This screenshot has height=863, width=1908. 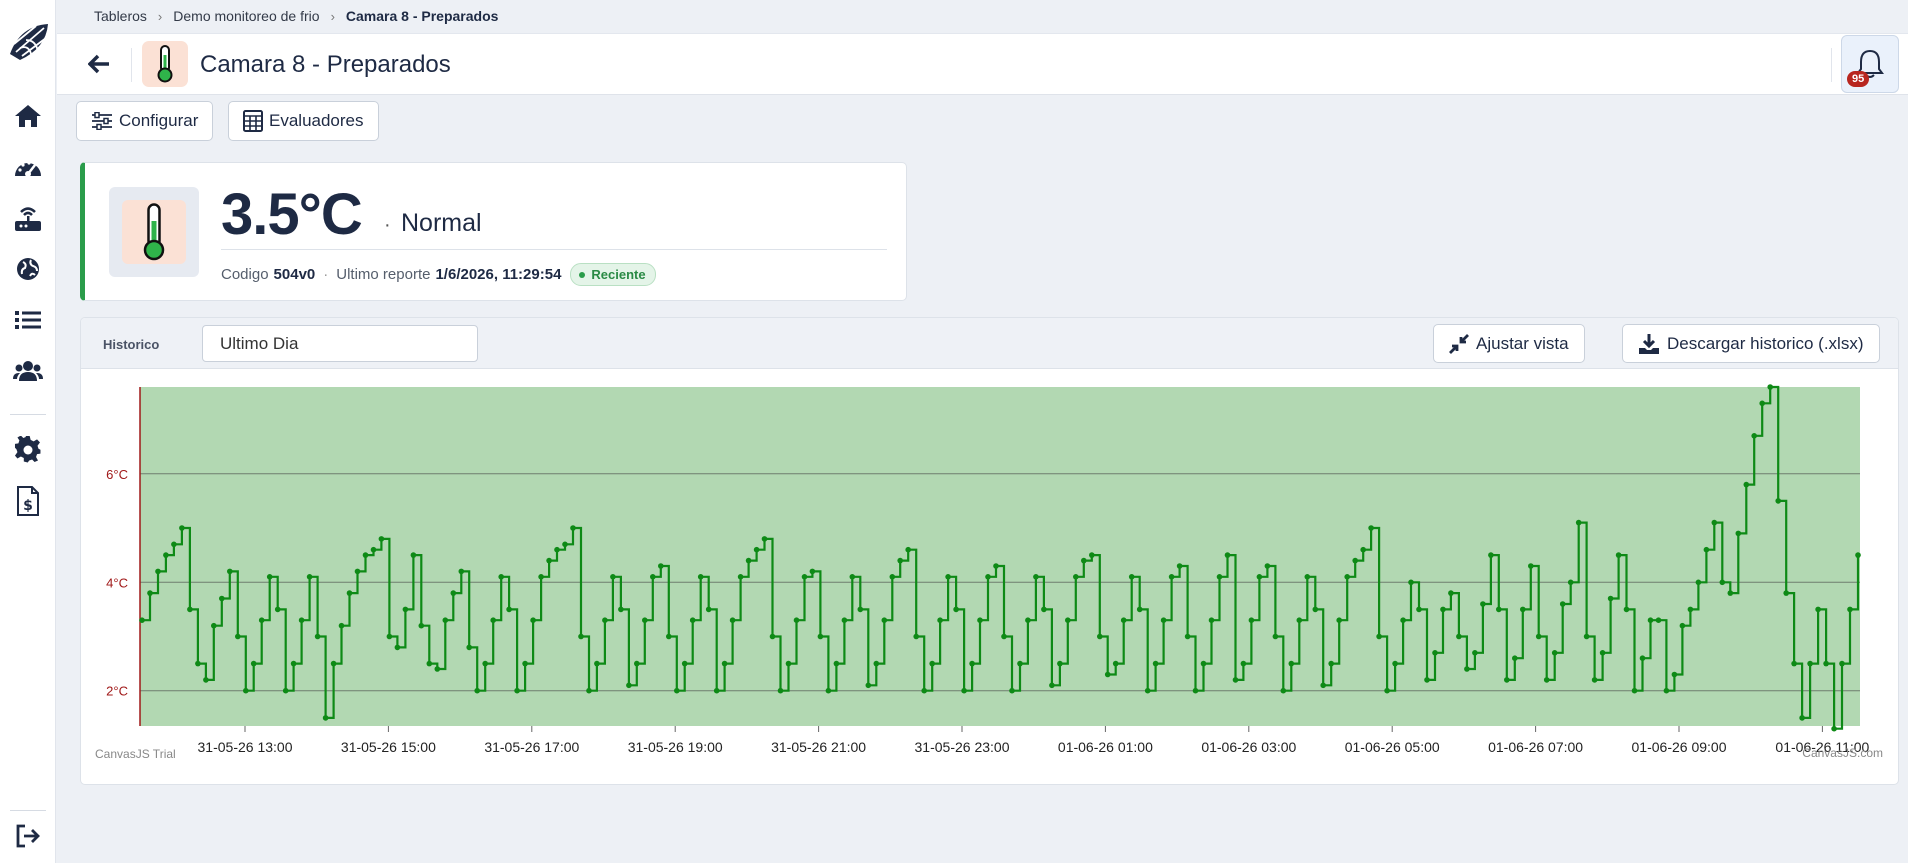 I want to click on configure-button: Configurar, so click(x=145, y=121).